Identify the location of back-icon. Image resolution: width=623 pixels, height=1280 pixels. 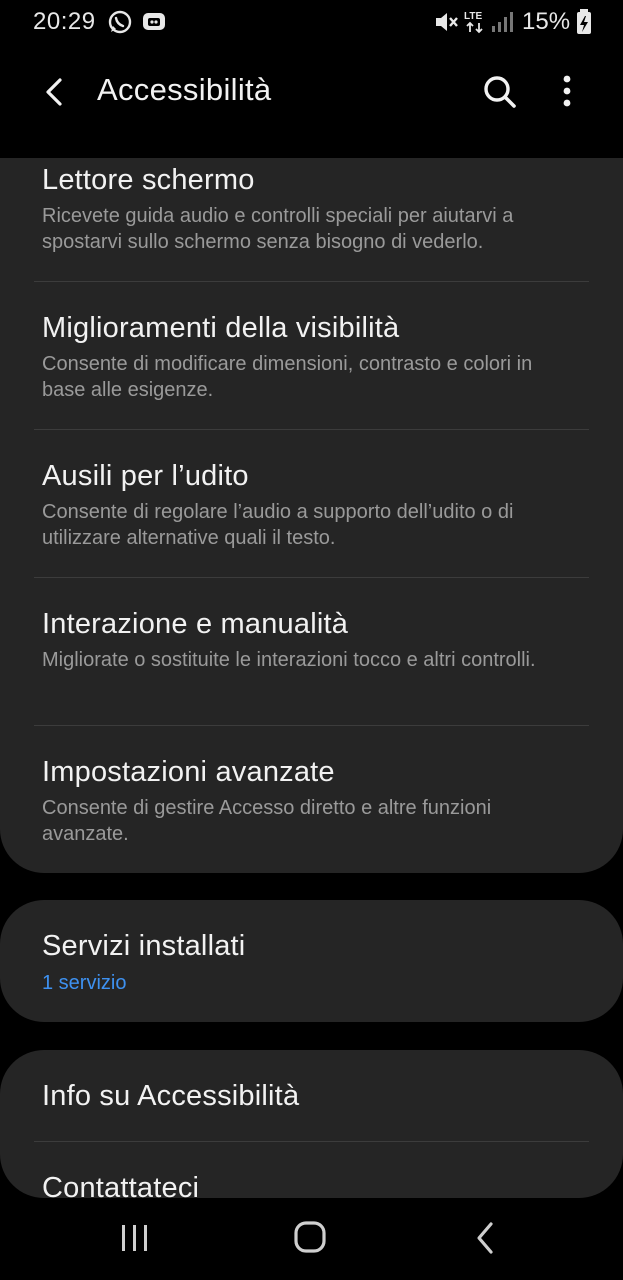
(485, 1238).